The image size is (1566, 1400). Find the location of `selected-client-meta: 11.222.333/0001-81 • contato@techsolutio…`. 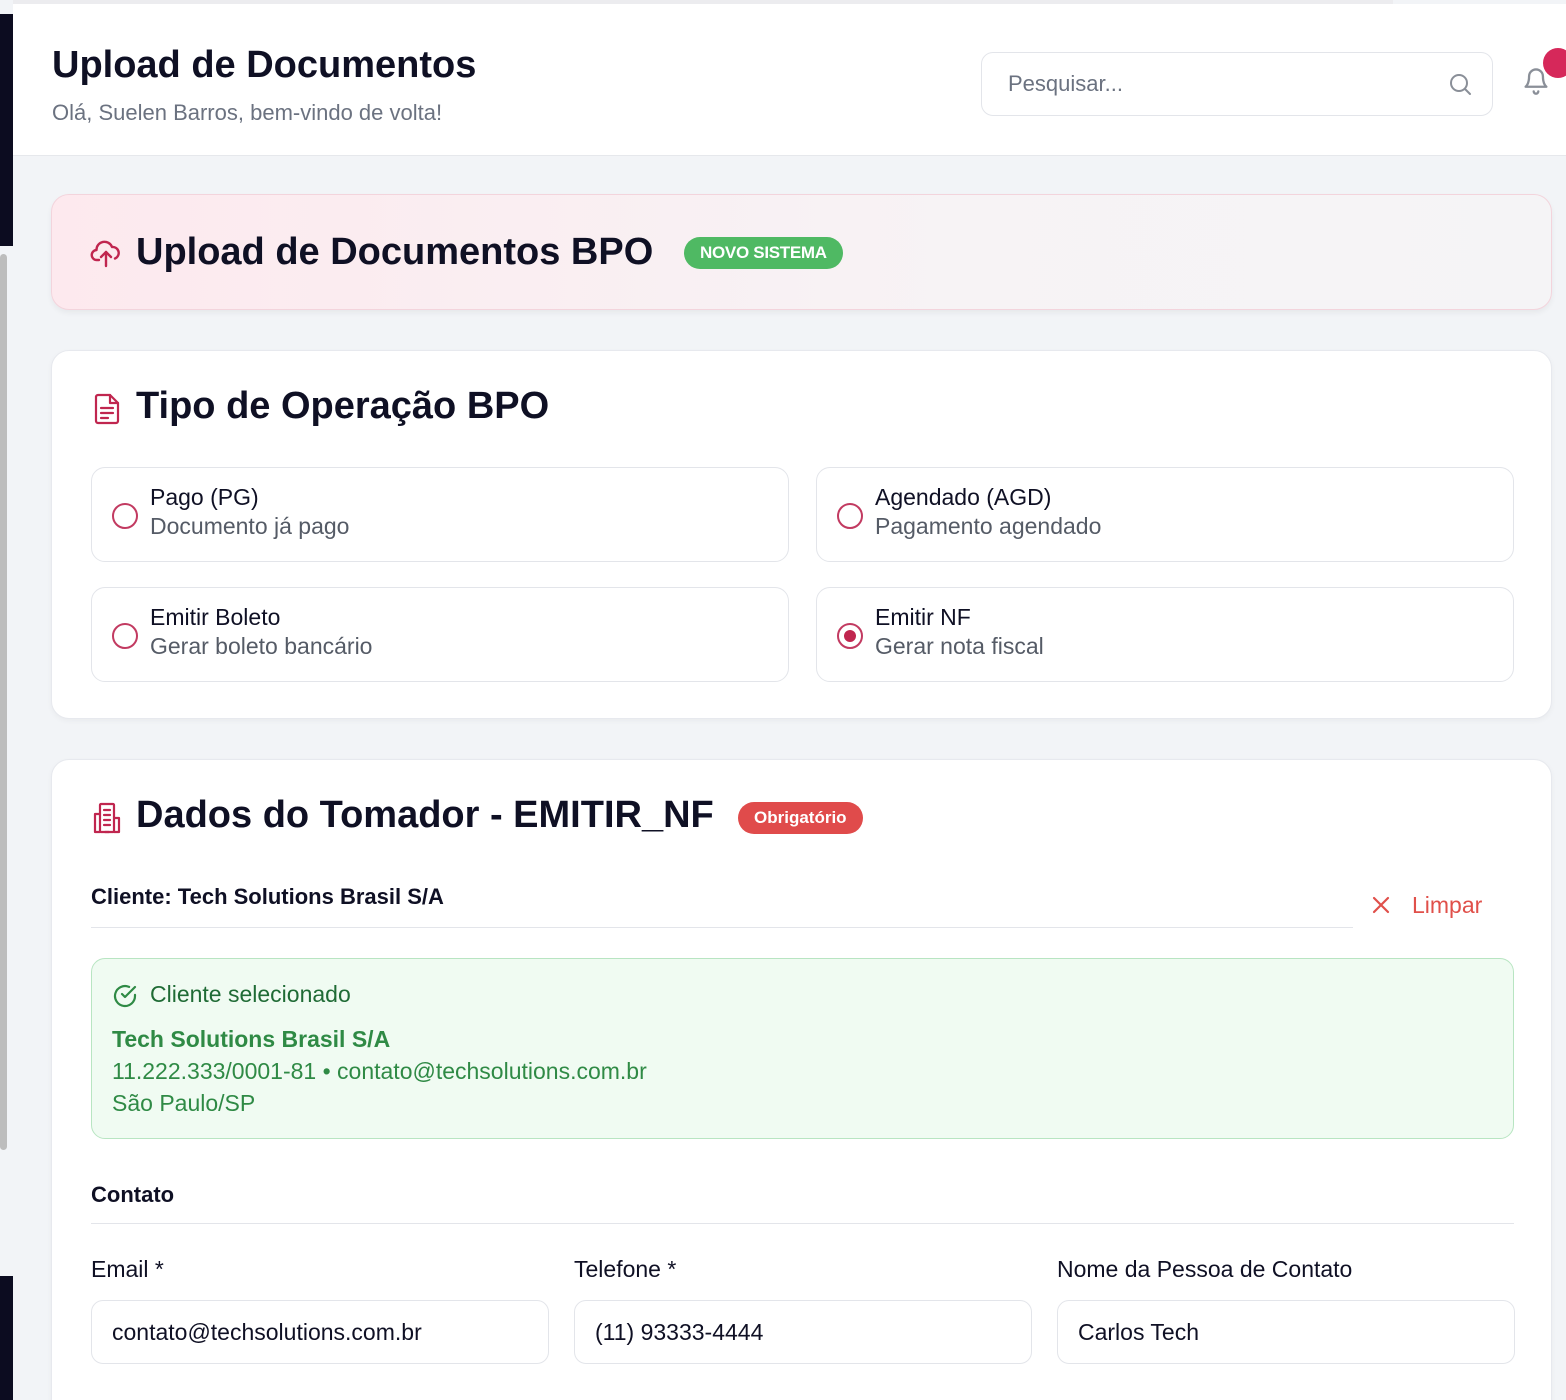

selected-client-meta: 11.222.333/0001-81 • contato@techsolutio… is located at coordinates (379, 1071).